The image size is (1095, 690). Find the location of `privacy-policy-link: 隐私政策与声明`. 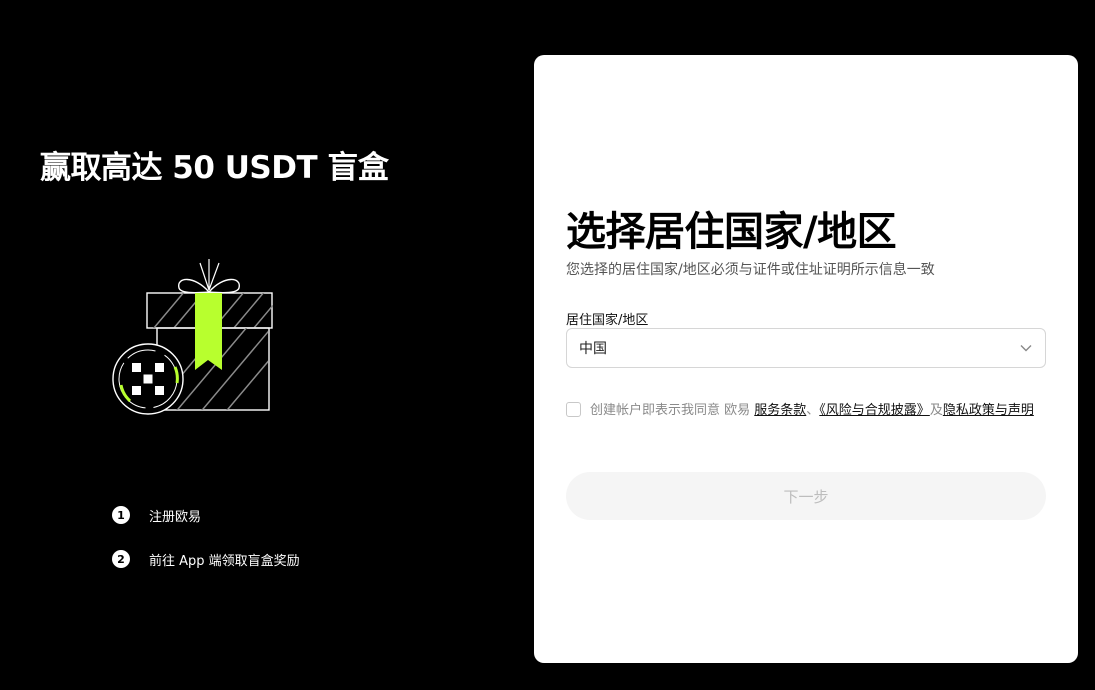

privacy-policy-link: 隐私政策与声明 is located at coordinates (988, 410).